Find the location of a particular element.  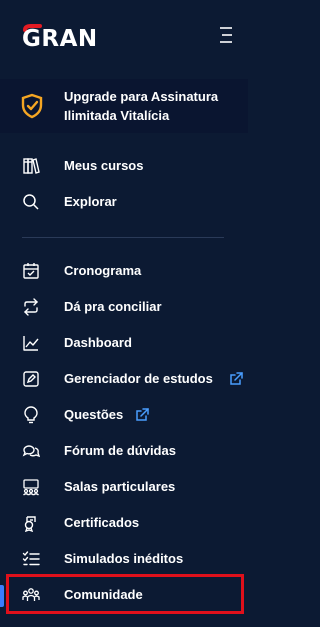

nav-item-label: Meus cursos is located at coordinates (104, 165).